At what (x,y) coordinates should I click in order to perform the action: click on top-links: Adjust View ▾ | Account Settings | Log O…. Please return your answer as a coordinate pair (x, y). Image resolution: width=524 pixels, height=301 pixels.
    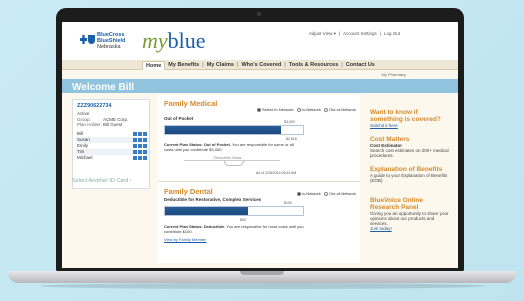
    Looking at the image, I should click on (354, 34).